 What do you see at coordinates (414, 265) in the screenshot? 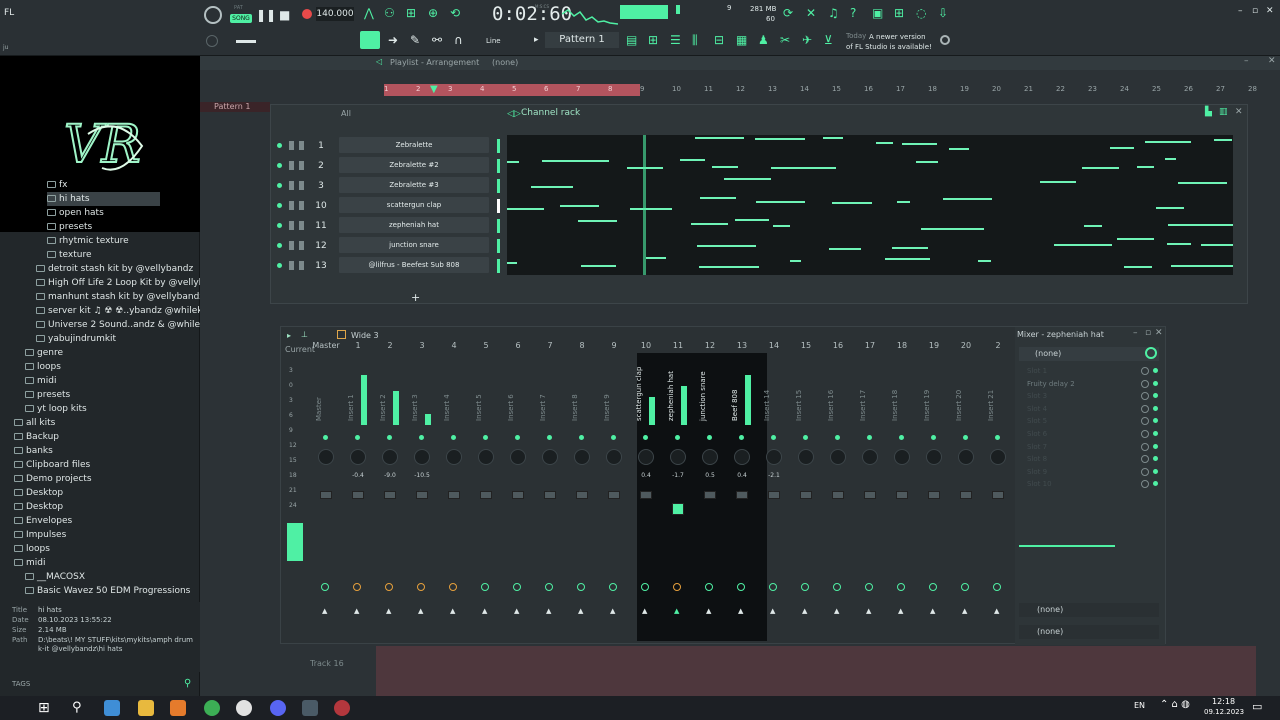
I see `channel-name: @lilfrus - Beefest Sub 808` at bounding box center [414, 265].